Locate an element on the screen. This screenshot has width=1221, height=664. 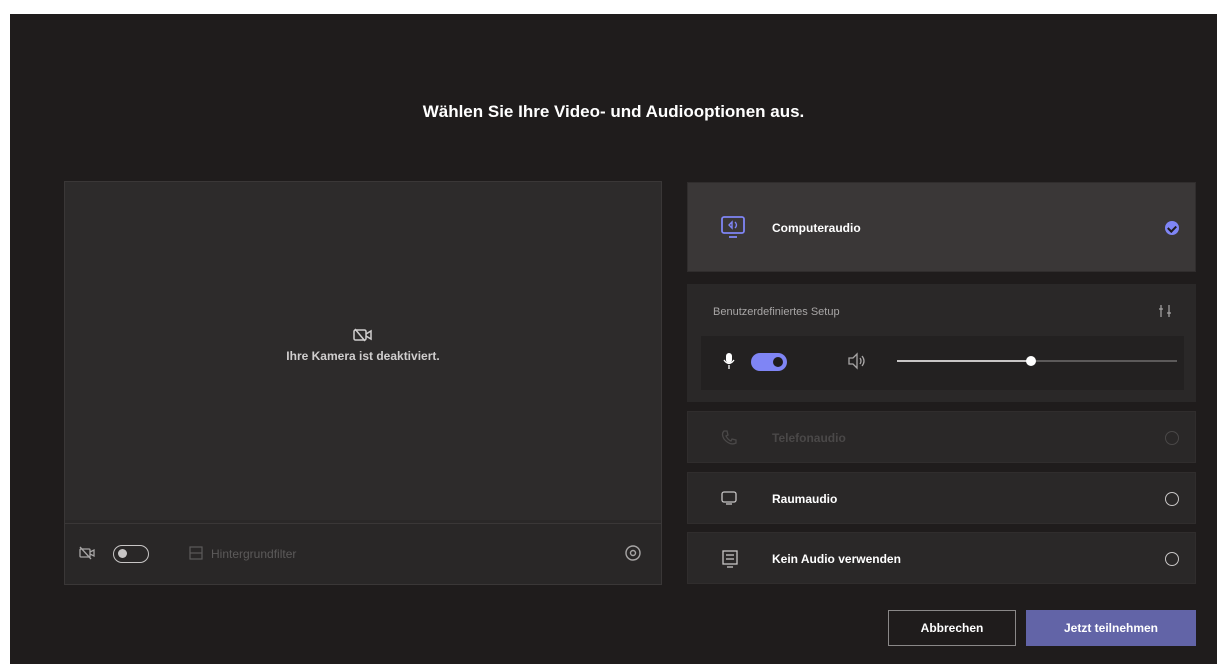
microphone-toggle is located at coordinates (769, 362).